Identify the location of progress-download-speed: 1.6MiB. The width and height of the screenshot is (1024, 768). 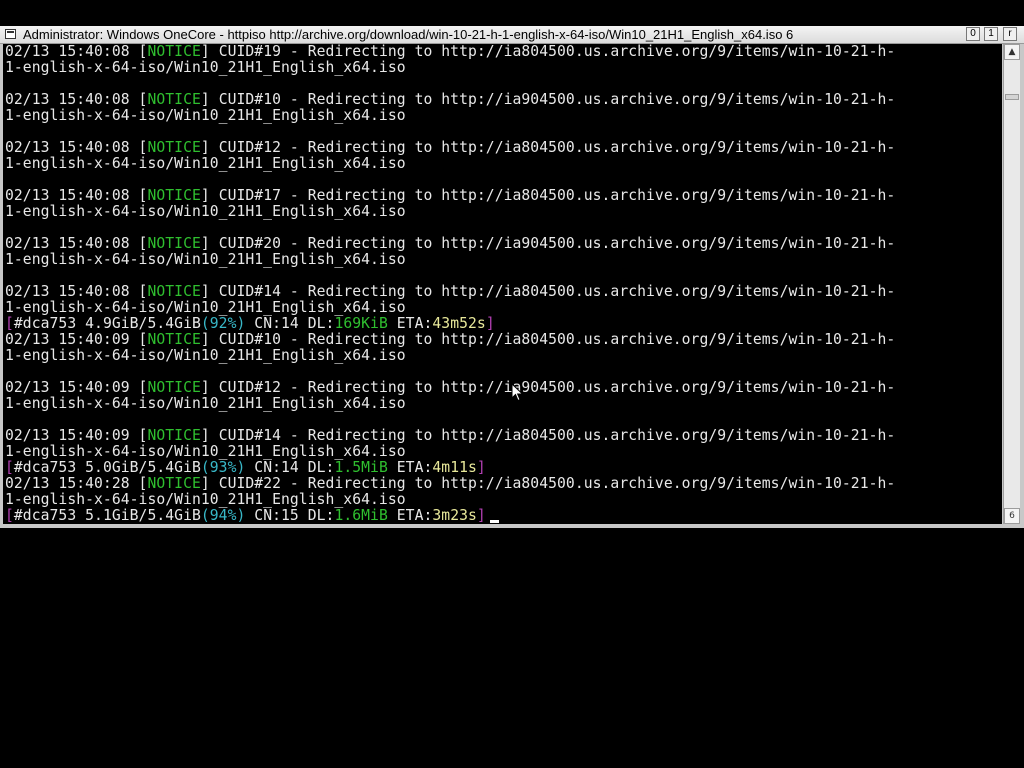
(361, 515).